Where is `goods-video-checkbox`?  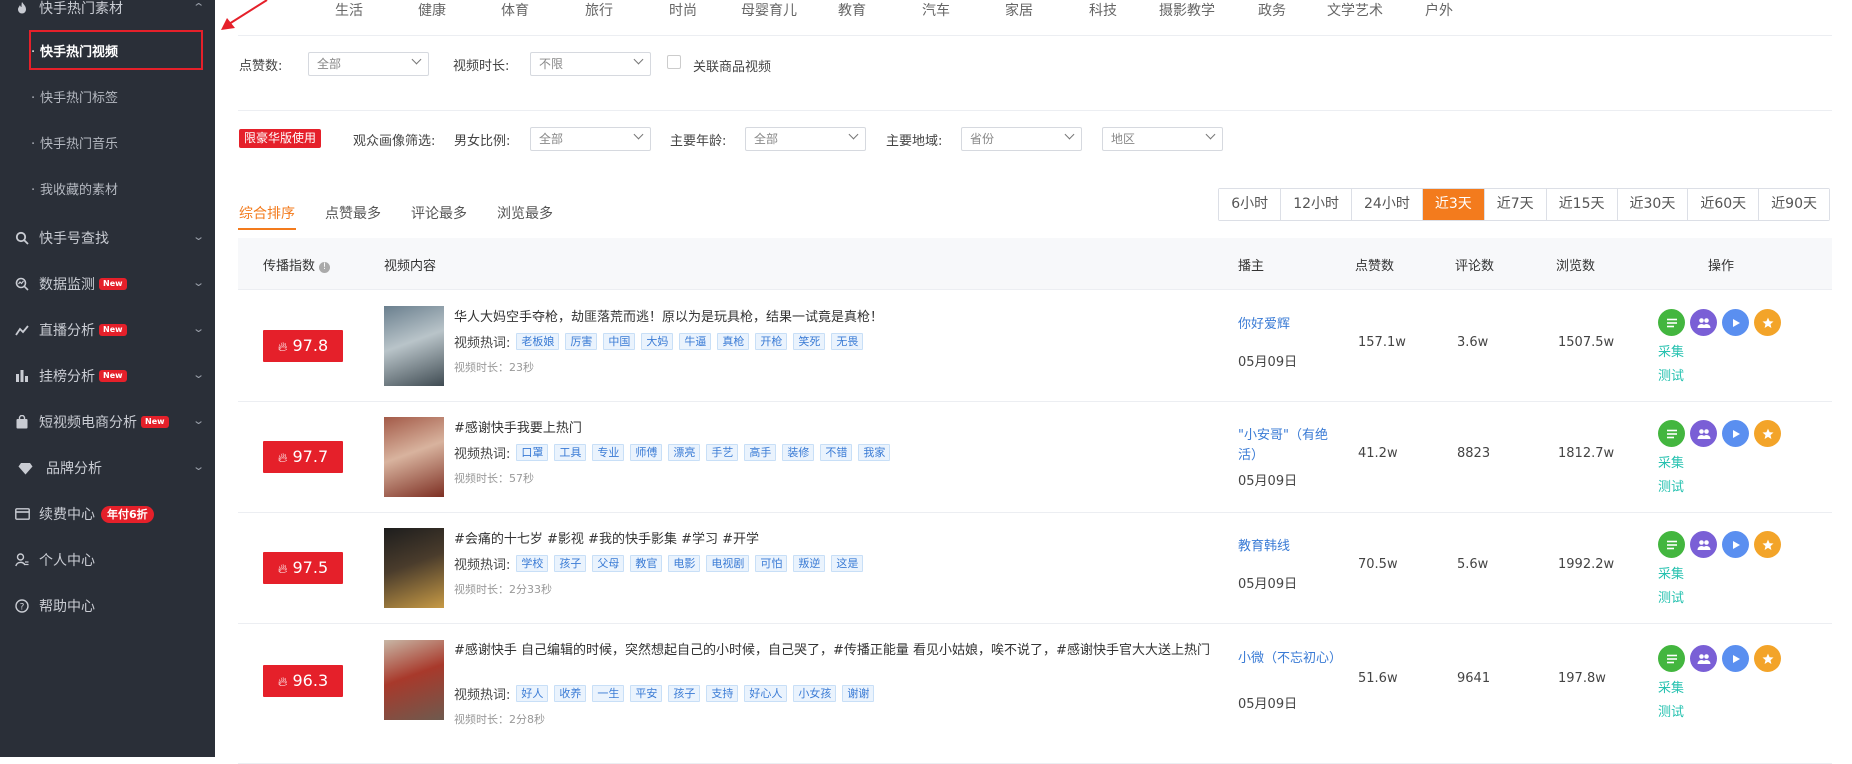 goods-video-checkbox is located at coordinates (674, 62).